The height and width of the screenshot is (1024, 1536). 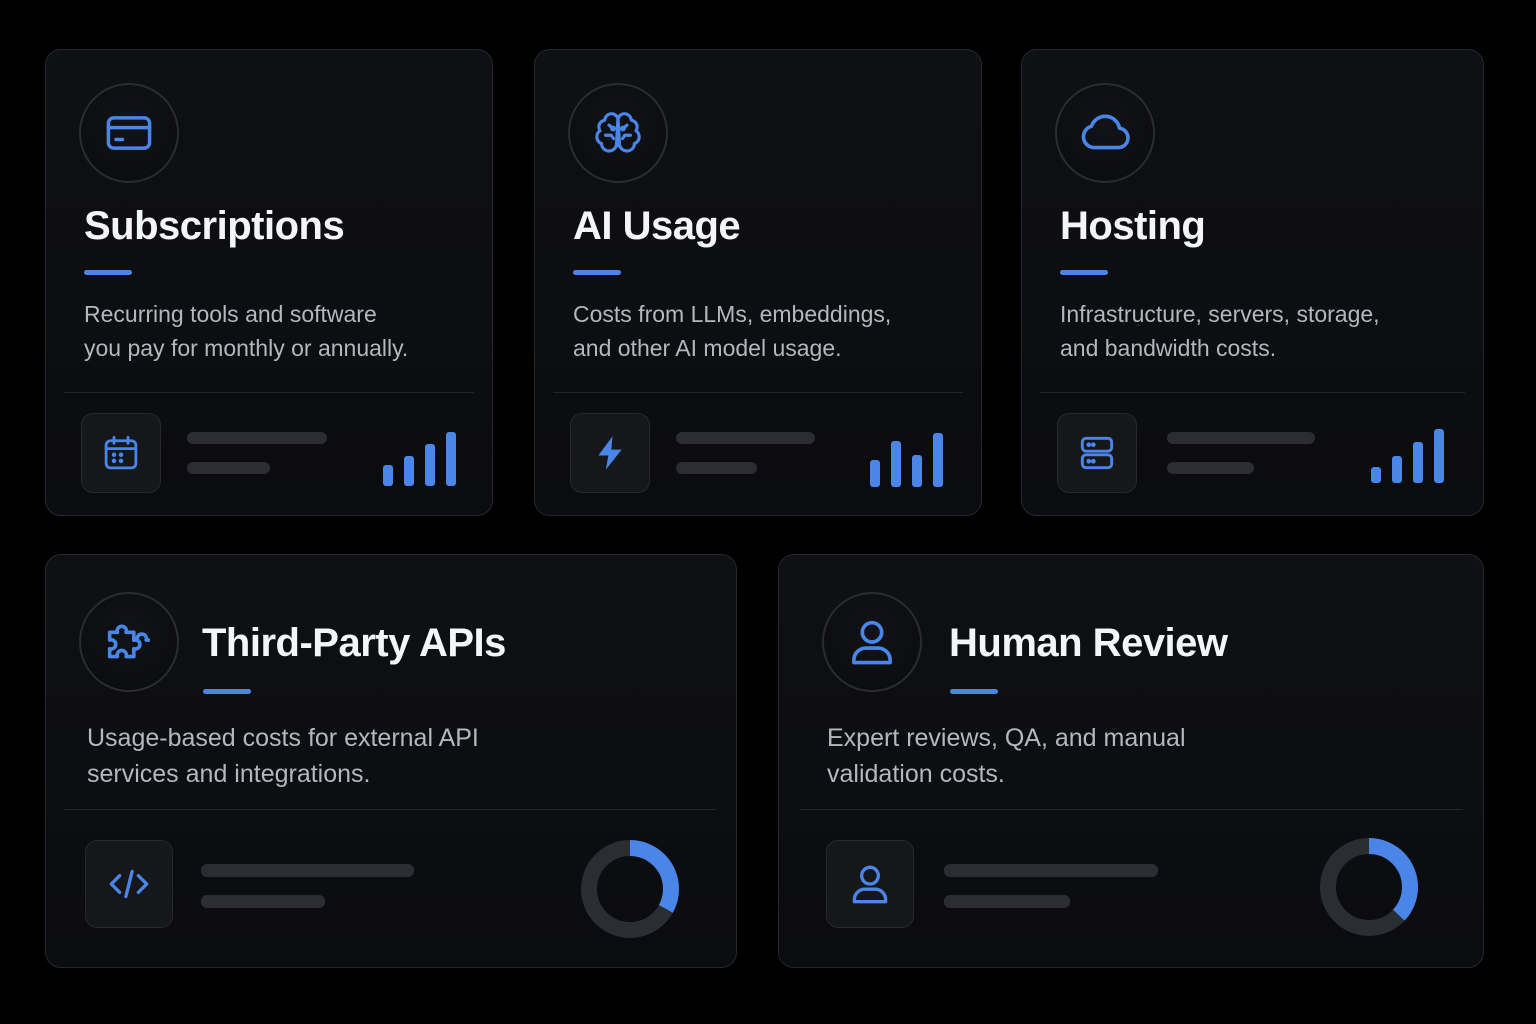 What do you see at coordinates (1133, 226) in the screenshot?
I see `card-title: Hosting` at bounding box center [1133, 226].